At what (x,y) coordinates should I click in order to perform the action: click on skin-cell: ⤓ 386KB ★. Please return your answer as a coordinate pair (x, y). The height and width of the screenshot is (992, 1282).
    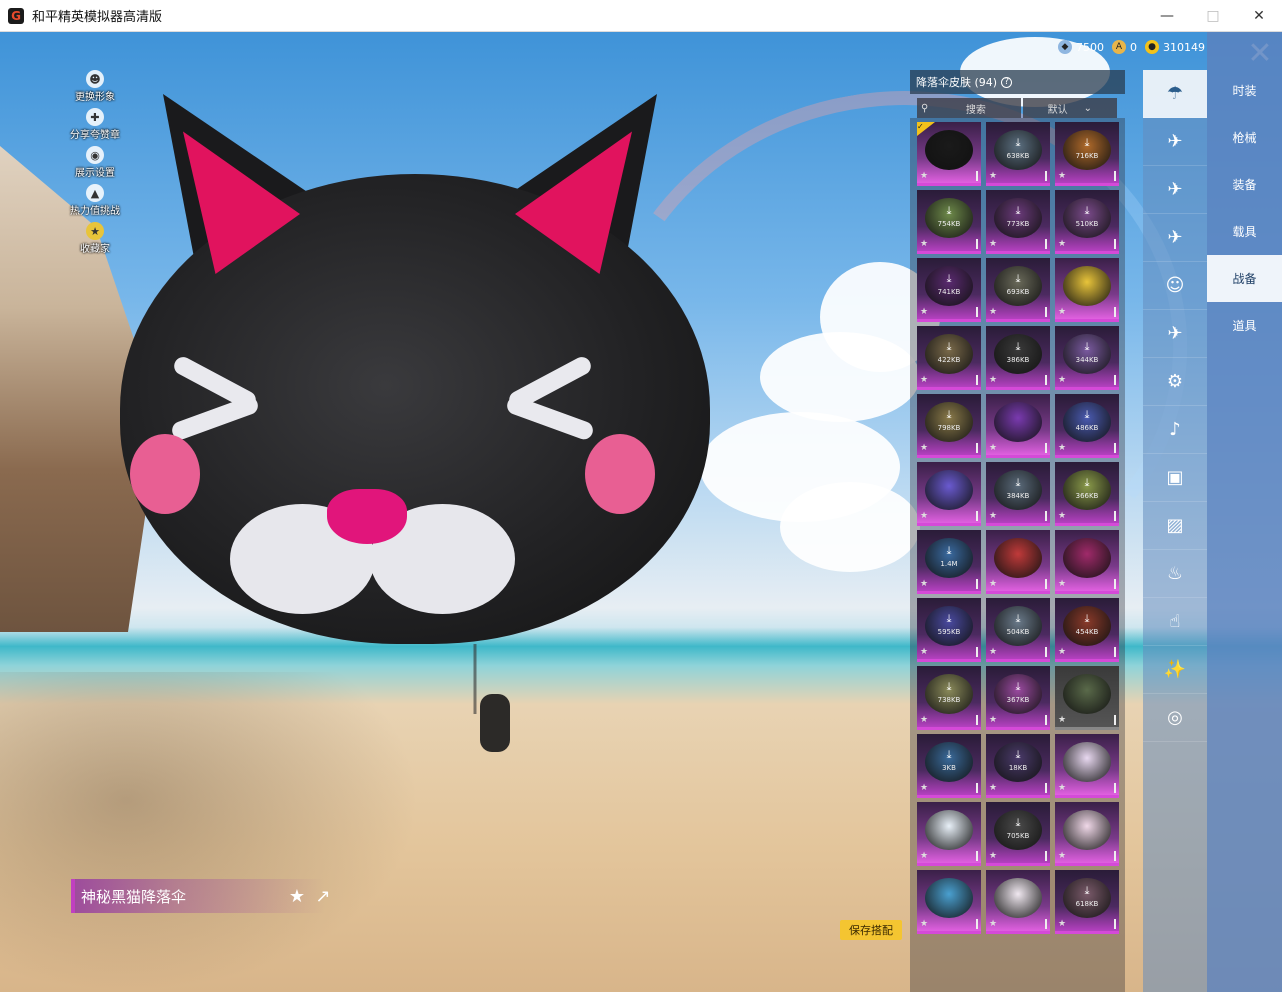
    Looking at the image, I should click on (1018, 358).